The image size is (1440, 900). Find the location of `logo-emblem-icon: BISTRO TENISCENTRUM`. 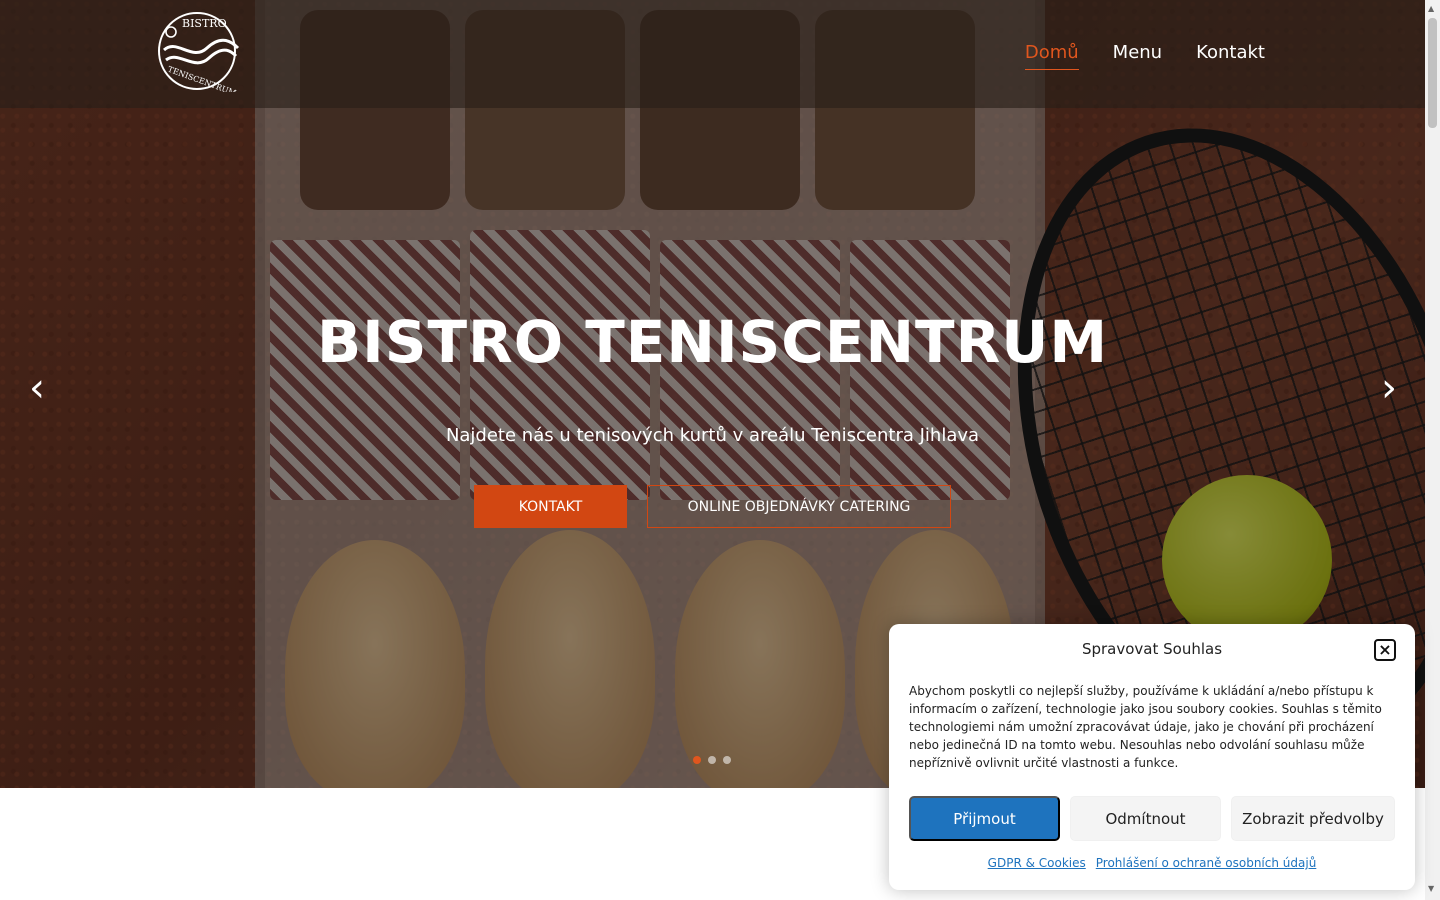

logo-emblem-icon: BISTRO TENISCENTRUM is located at coordinates (199, 55).